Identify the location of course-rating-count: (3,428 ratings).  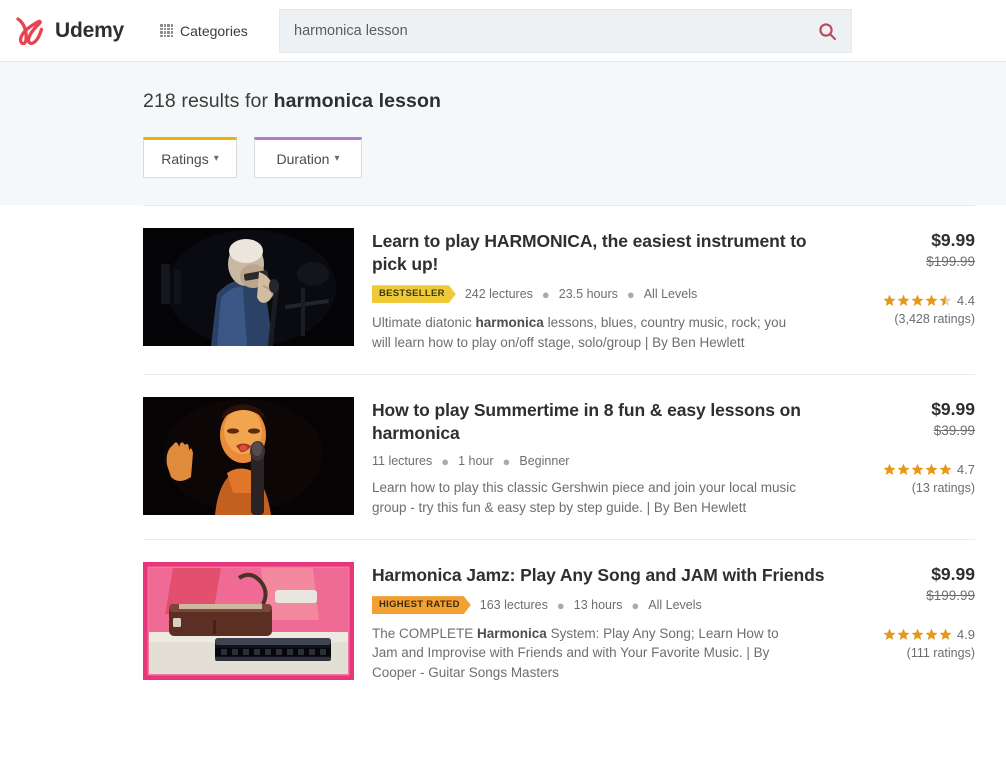
(934, 319).